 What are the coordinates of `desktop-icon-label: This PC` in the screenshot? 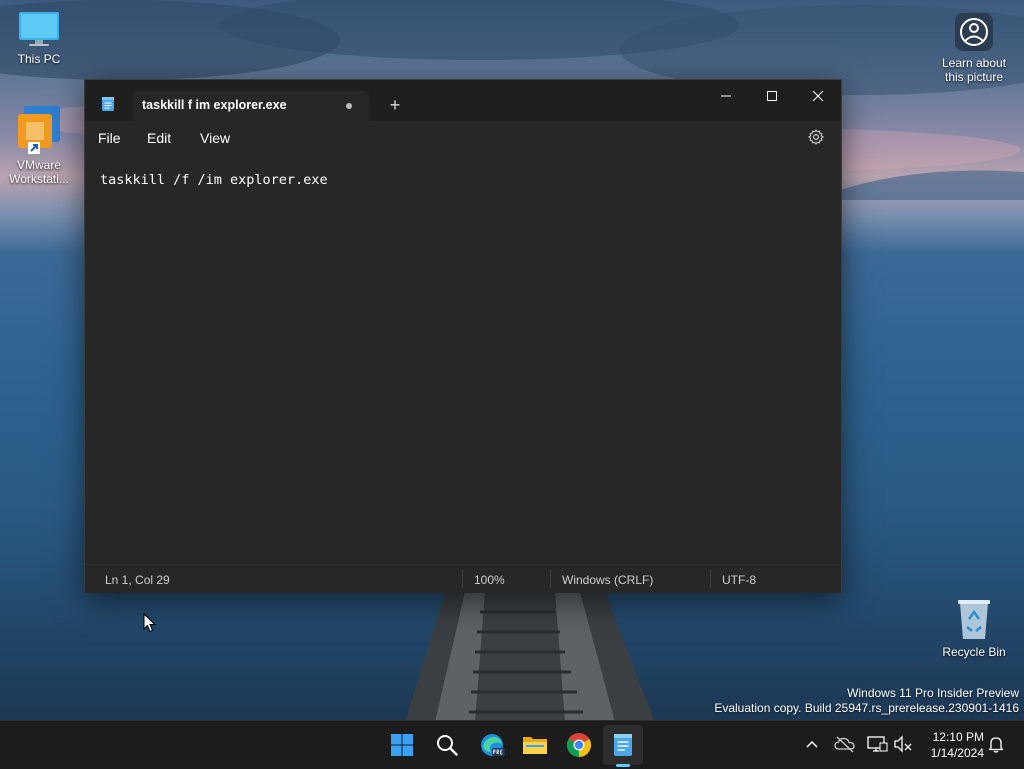 It's located at (39, 59).